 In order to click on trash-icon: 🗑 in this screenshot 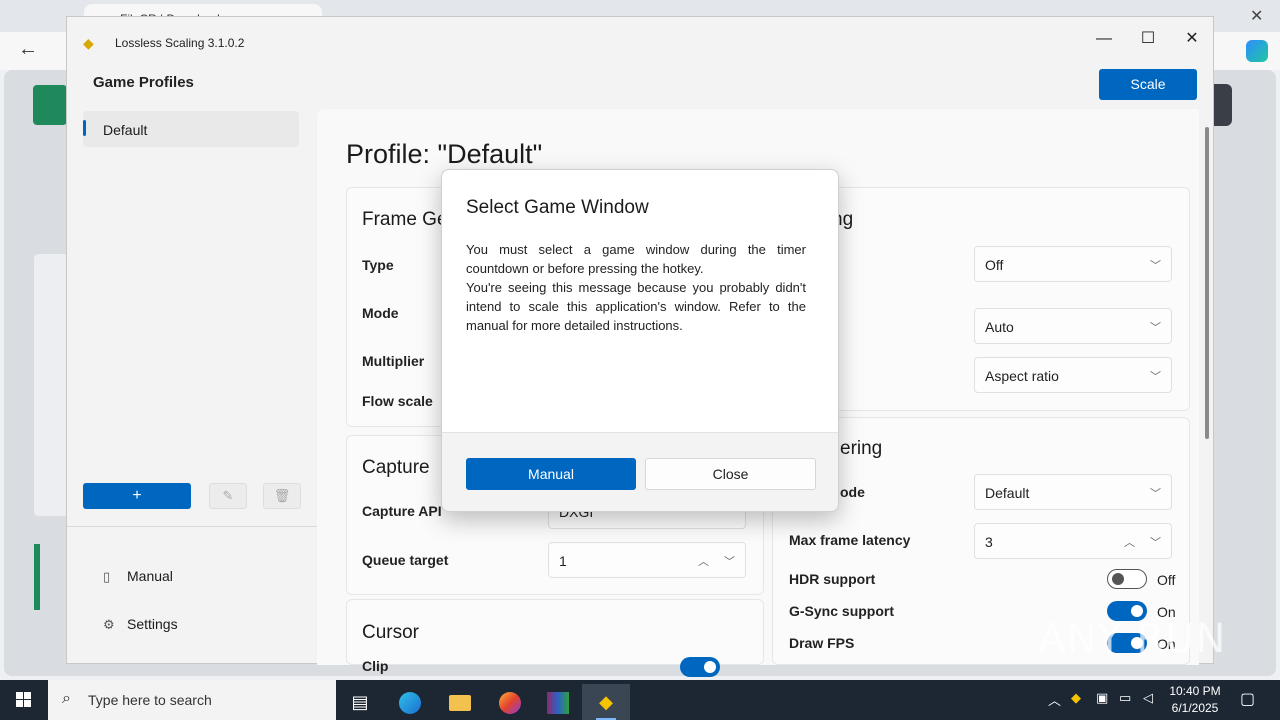, I will do `click(282, 495)`.